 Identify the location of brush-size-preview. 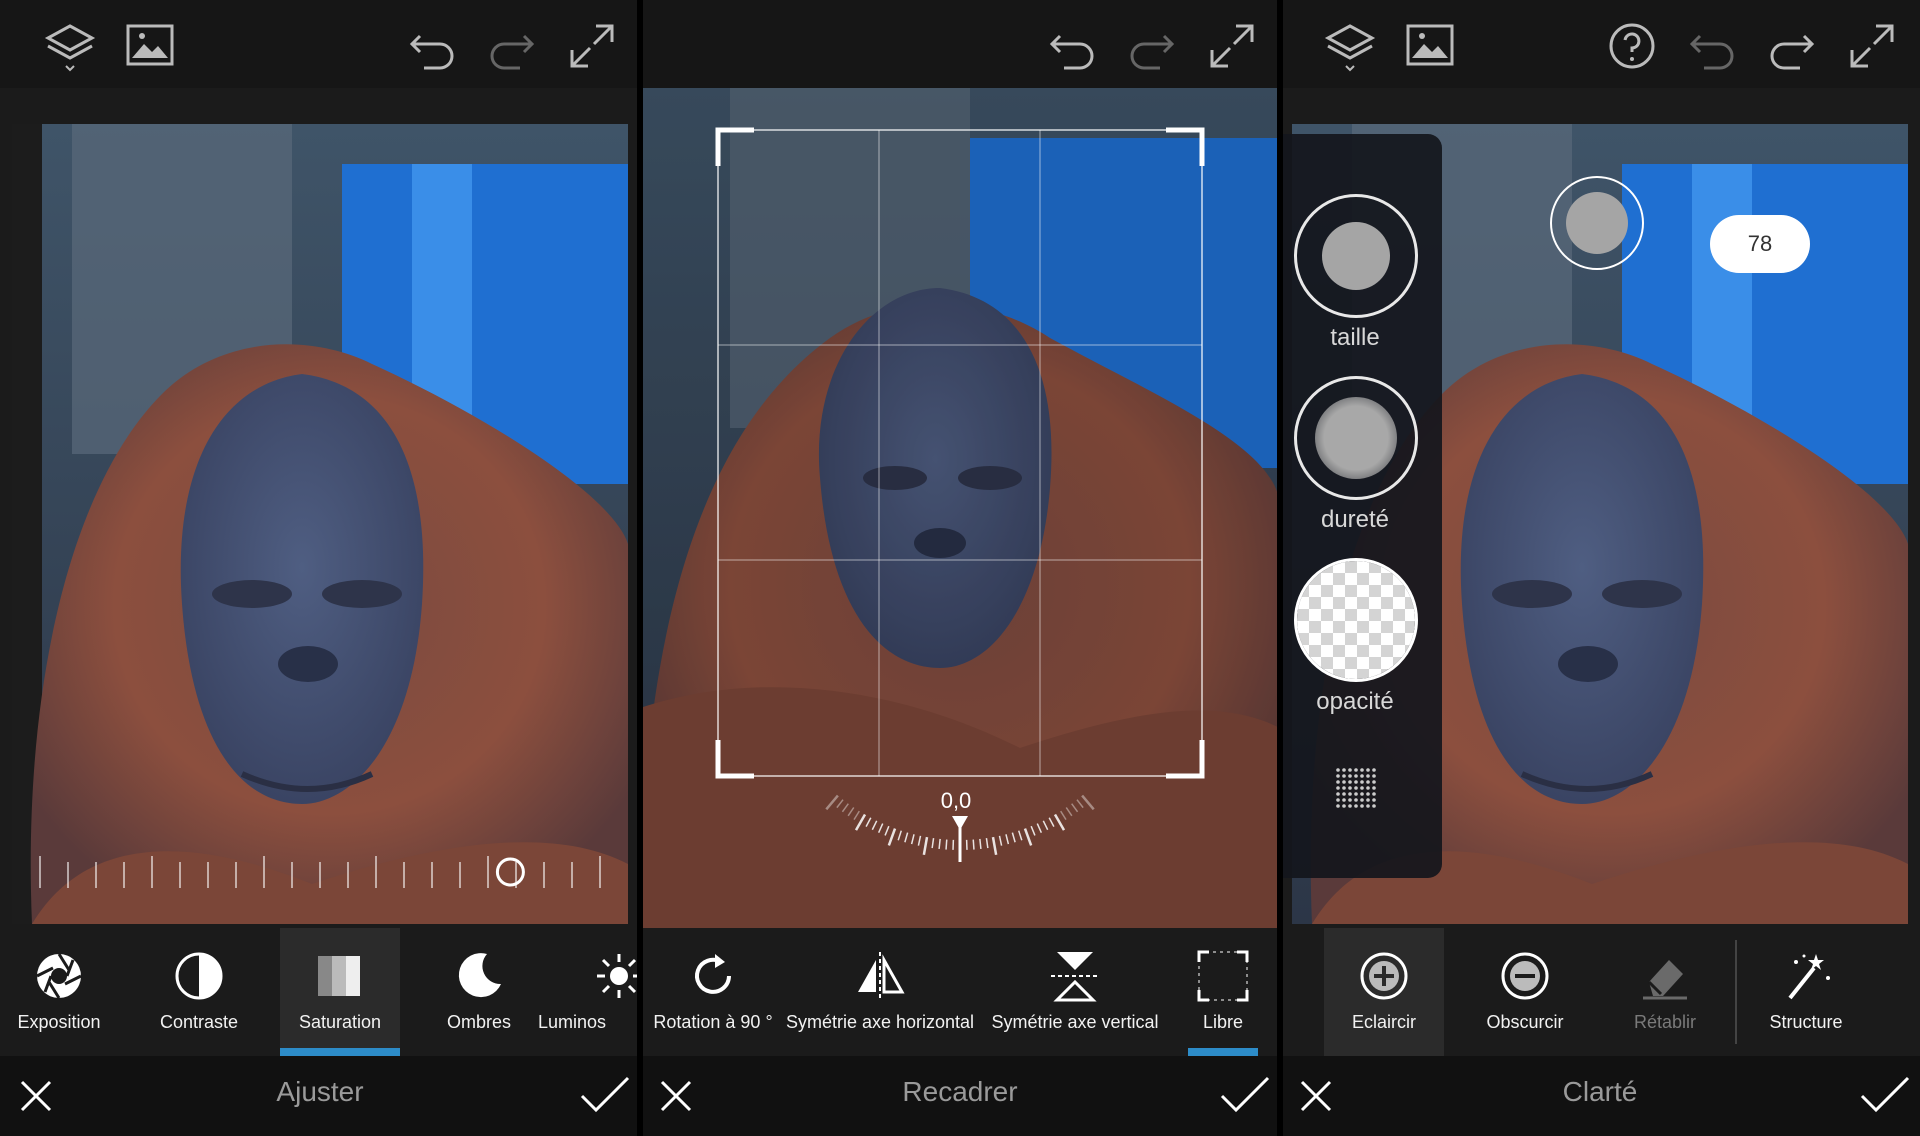
(1356, 256).